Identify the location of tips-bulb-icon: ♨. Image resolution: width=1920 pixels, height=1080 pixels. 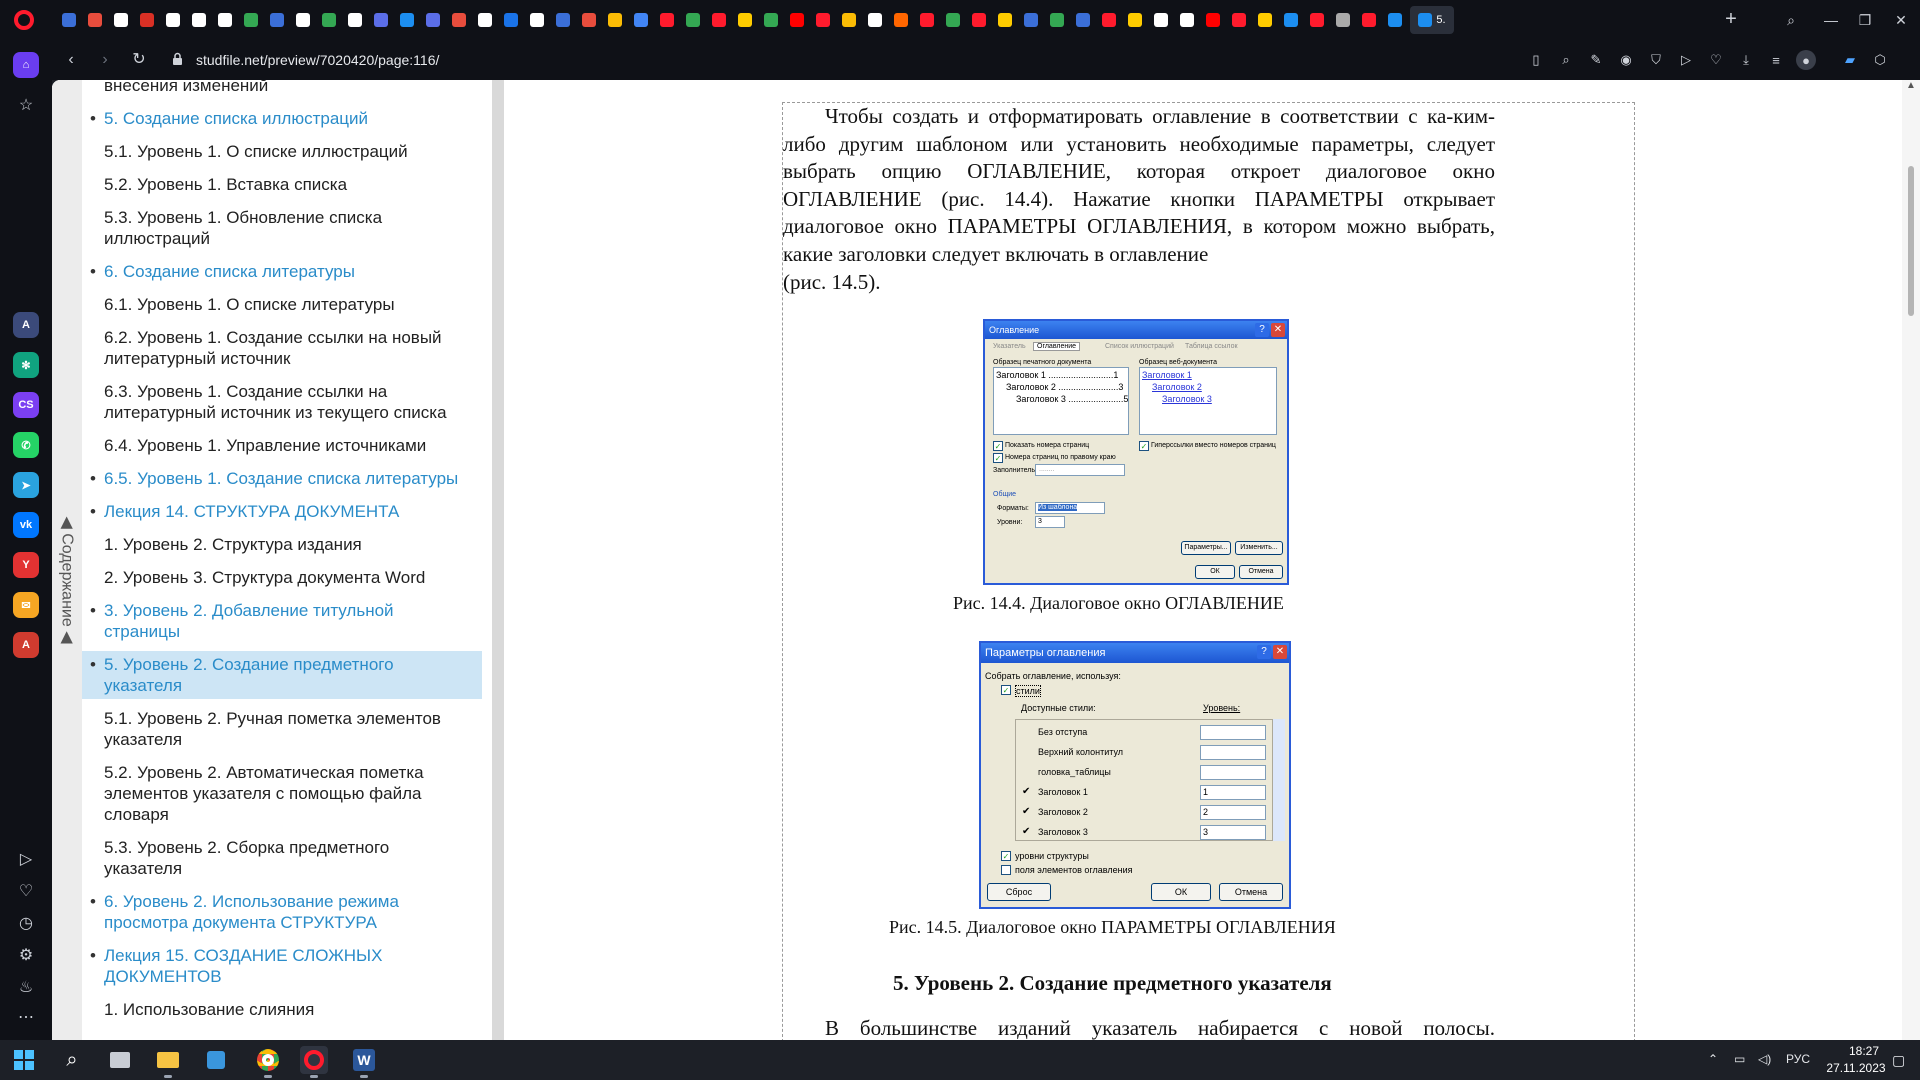
(26, 988).